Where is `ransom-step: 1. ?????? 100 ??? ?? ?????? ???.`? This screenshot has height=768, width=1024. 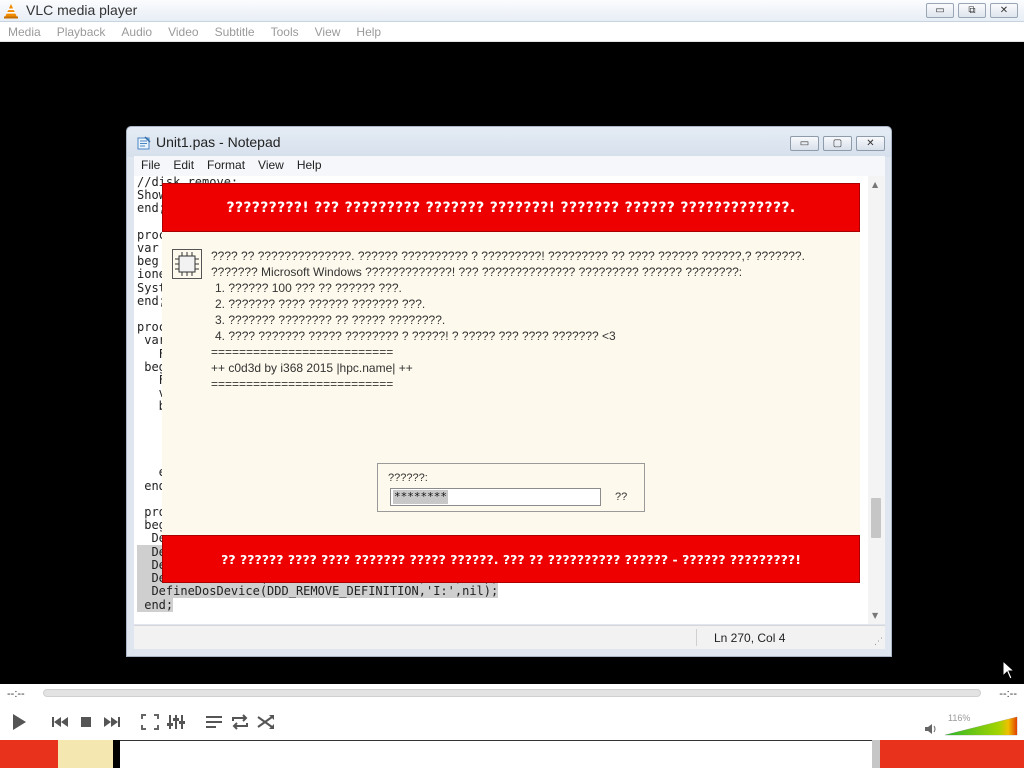
ransom-step: 1. ?????? 100 ??? ?? ?????? ???. is located at coordinates (308, 288).